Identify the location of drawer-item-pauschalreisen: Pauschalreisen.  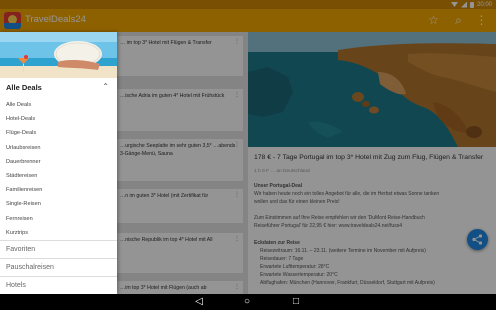
(58, 267).